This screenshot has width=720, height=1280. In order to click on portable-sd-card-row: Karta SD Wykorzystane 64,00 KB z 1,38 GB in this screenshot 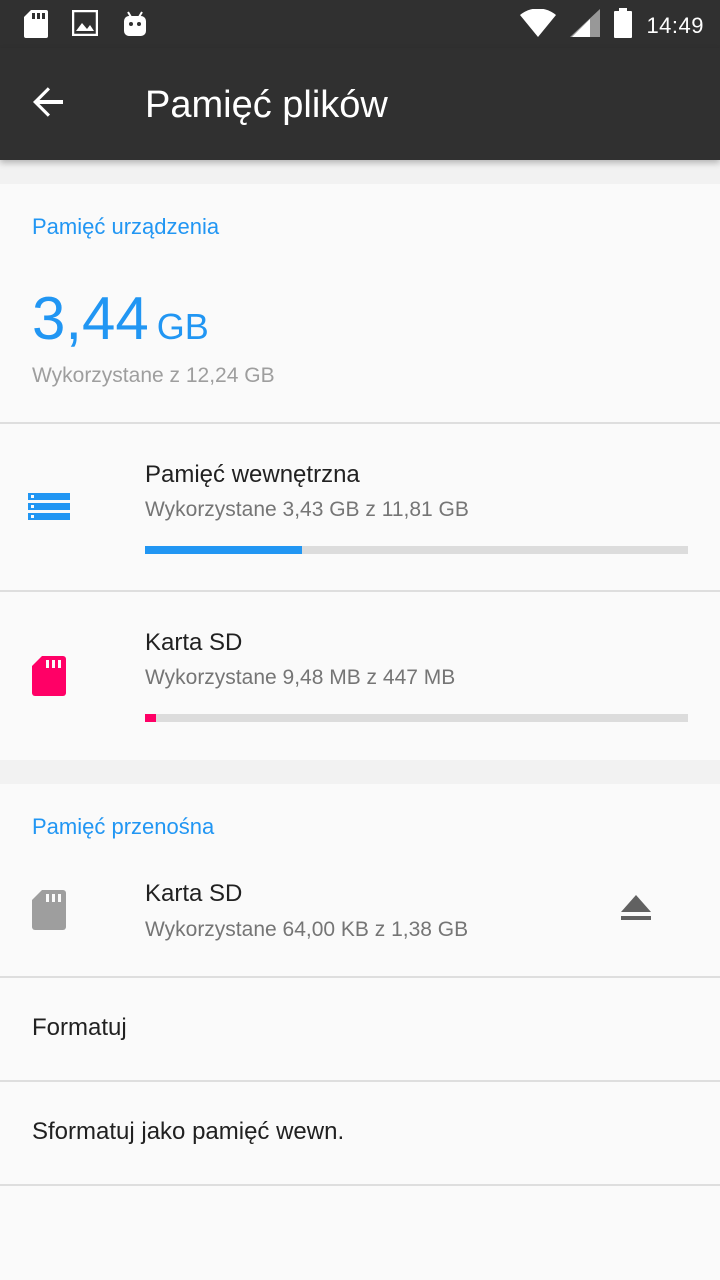, I will do `click(360, 918)`.